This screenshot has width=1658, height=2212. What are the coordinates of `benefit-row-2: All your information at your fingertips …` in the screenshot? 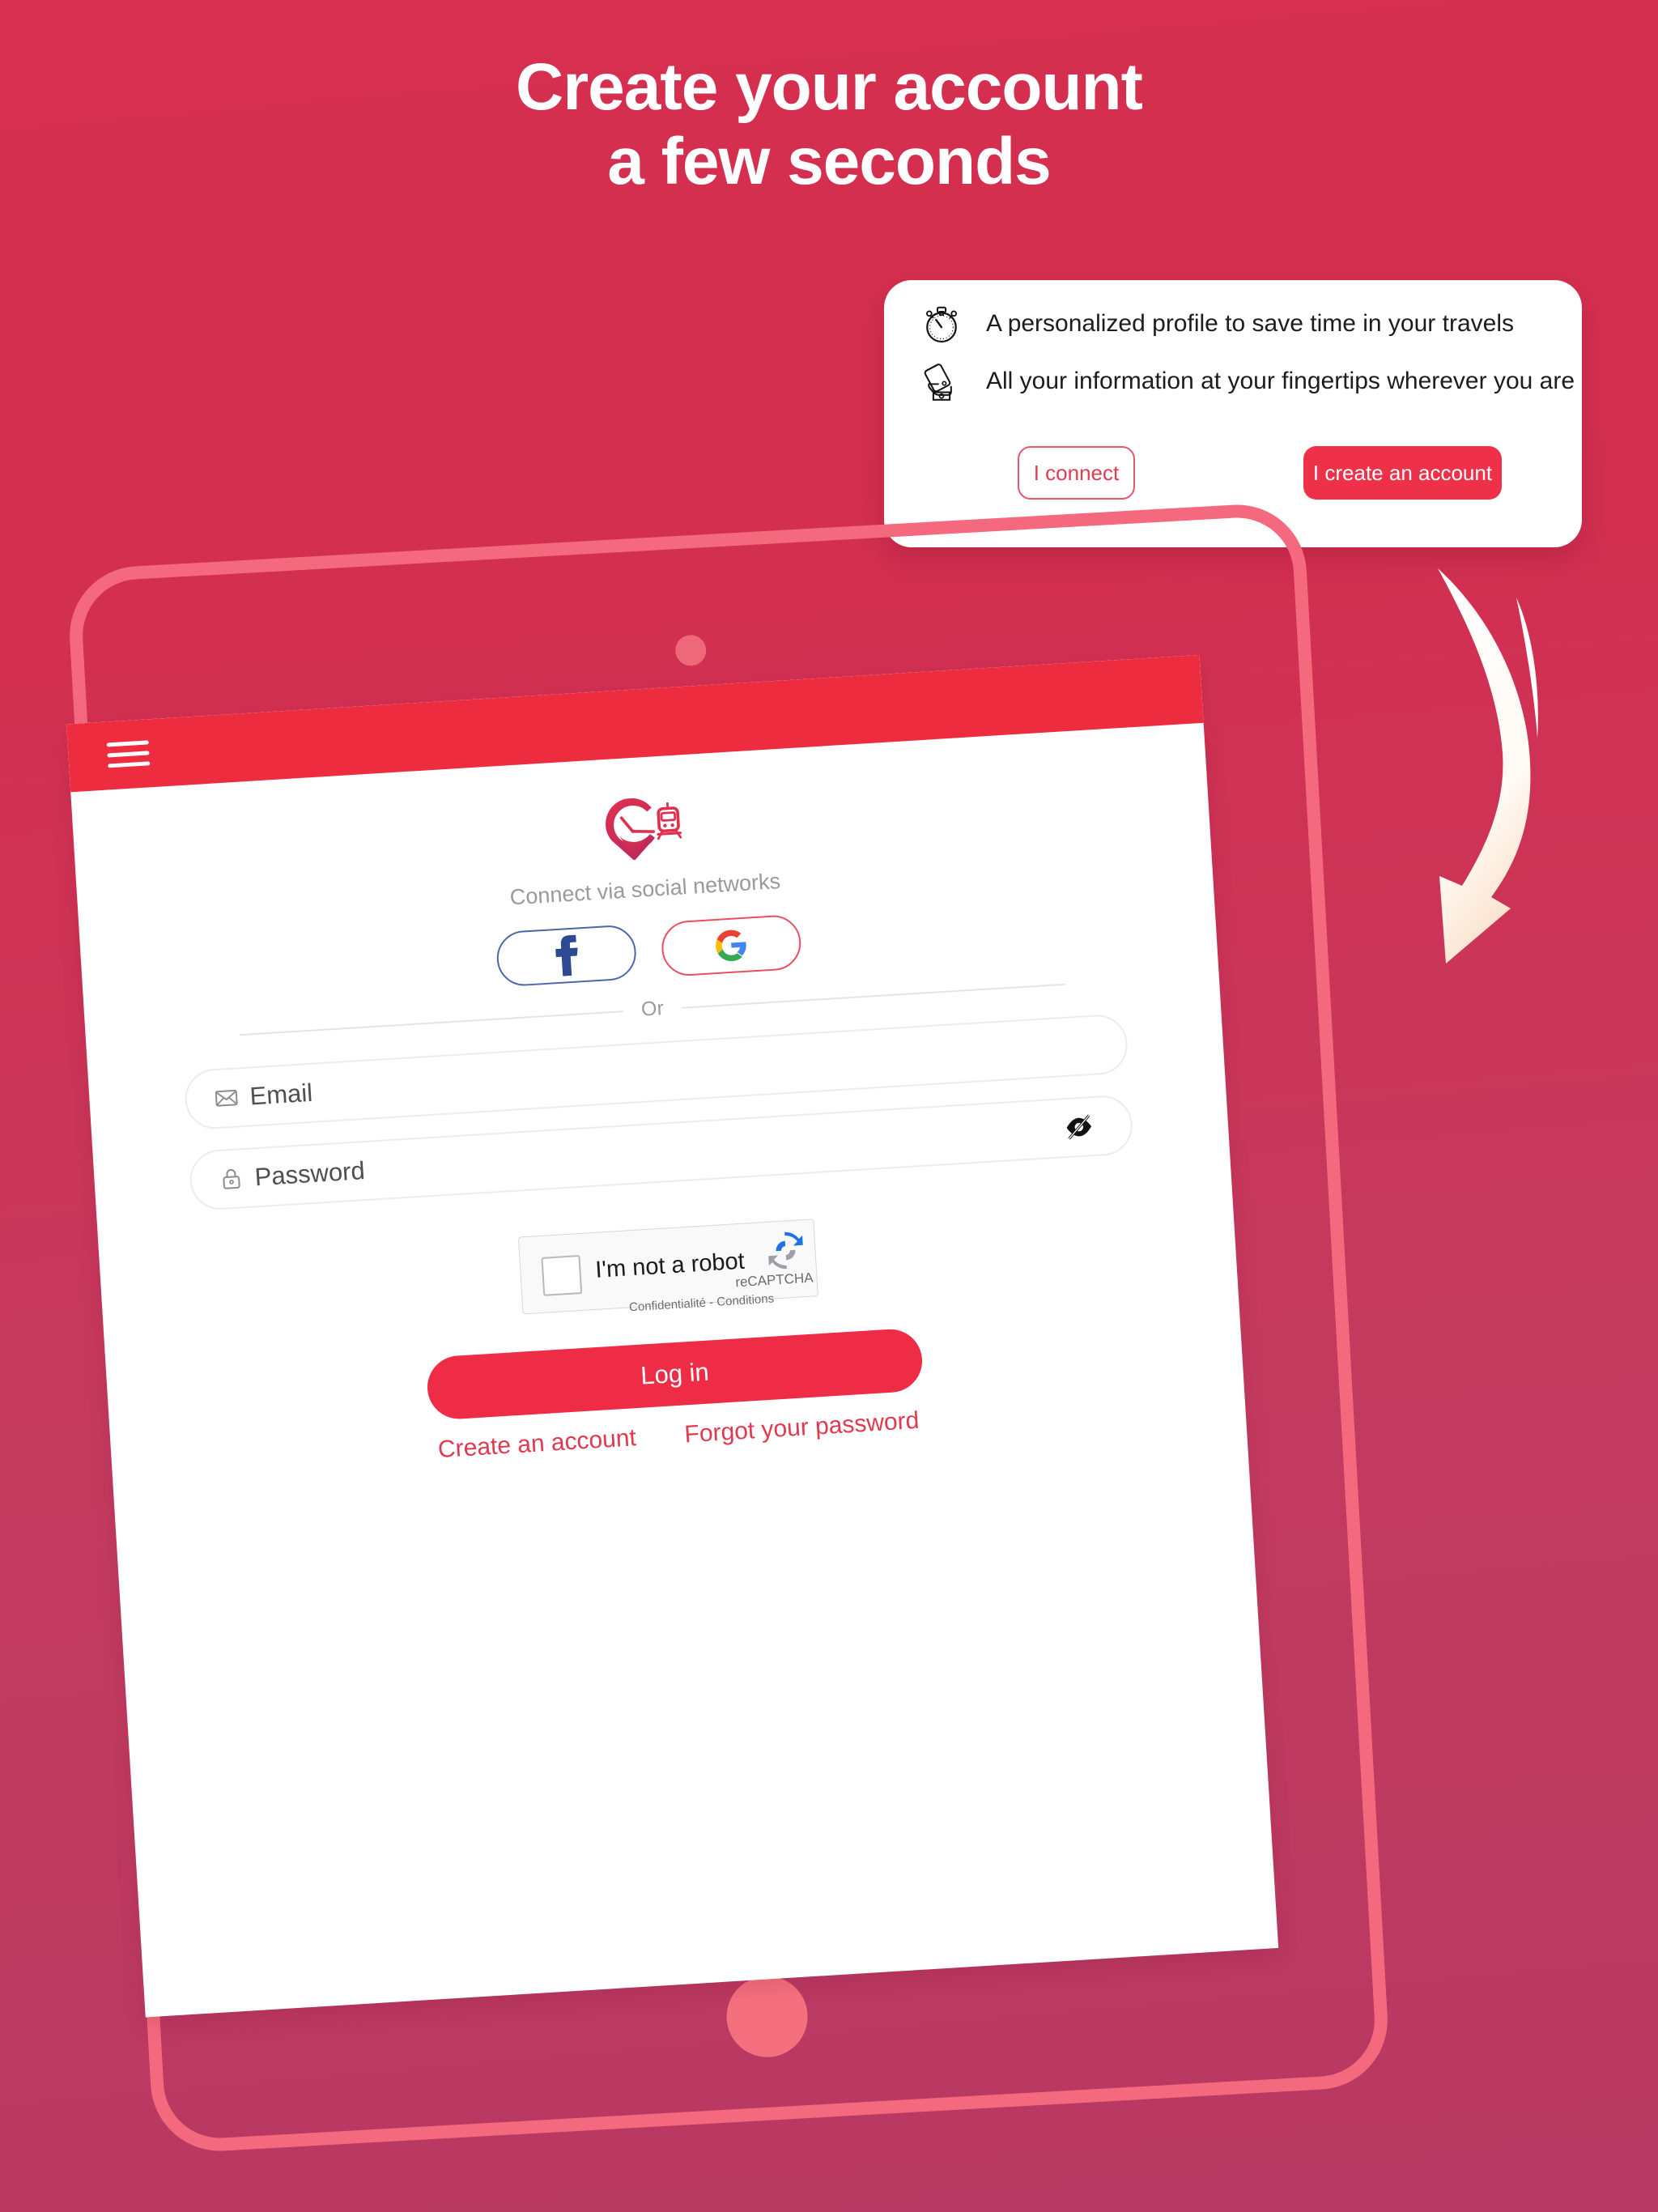 It's located at (1247, 381).